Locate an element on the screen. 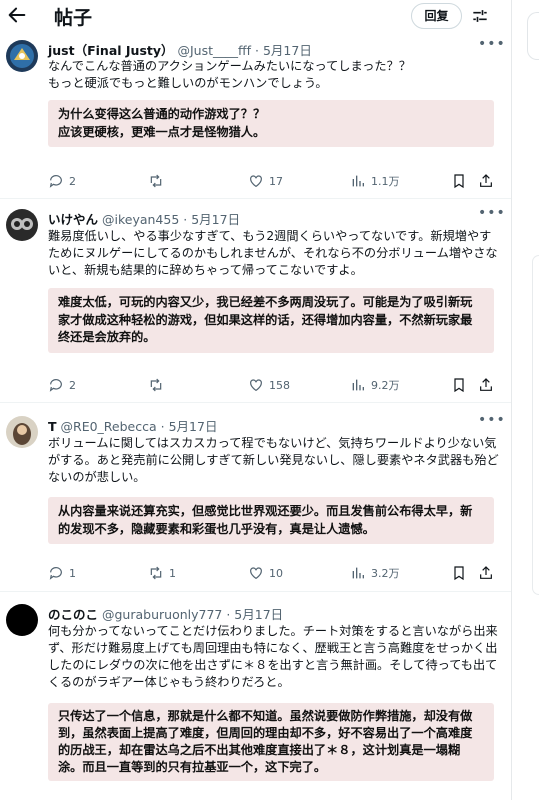  views-action: 3.2万 is located at coordinates (375, 573).